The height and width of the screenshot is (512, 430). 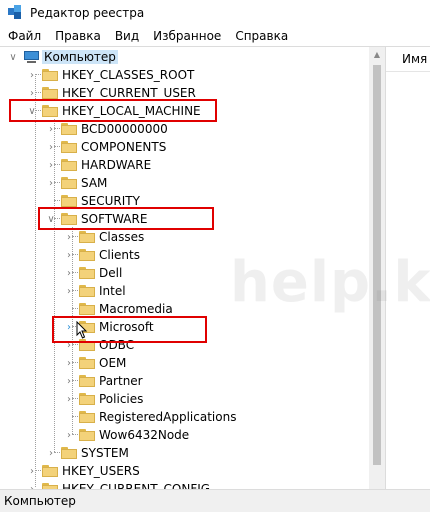 What do you see at coordinates (119, 255) in the screenshot?
I see `tree-node-label: Clients` at bounding box center [119, 255].